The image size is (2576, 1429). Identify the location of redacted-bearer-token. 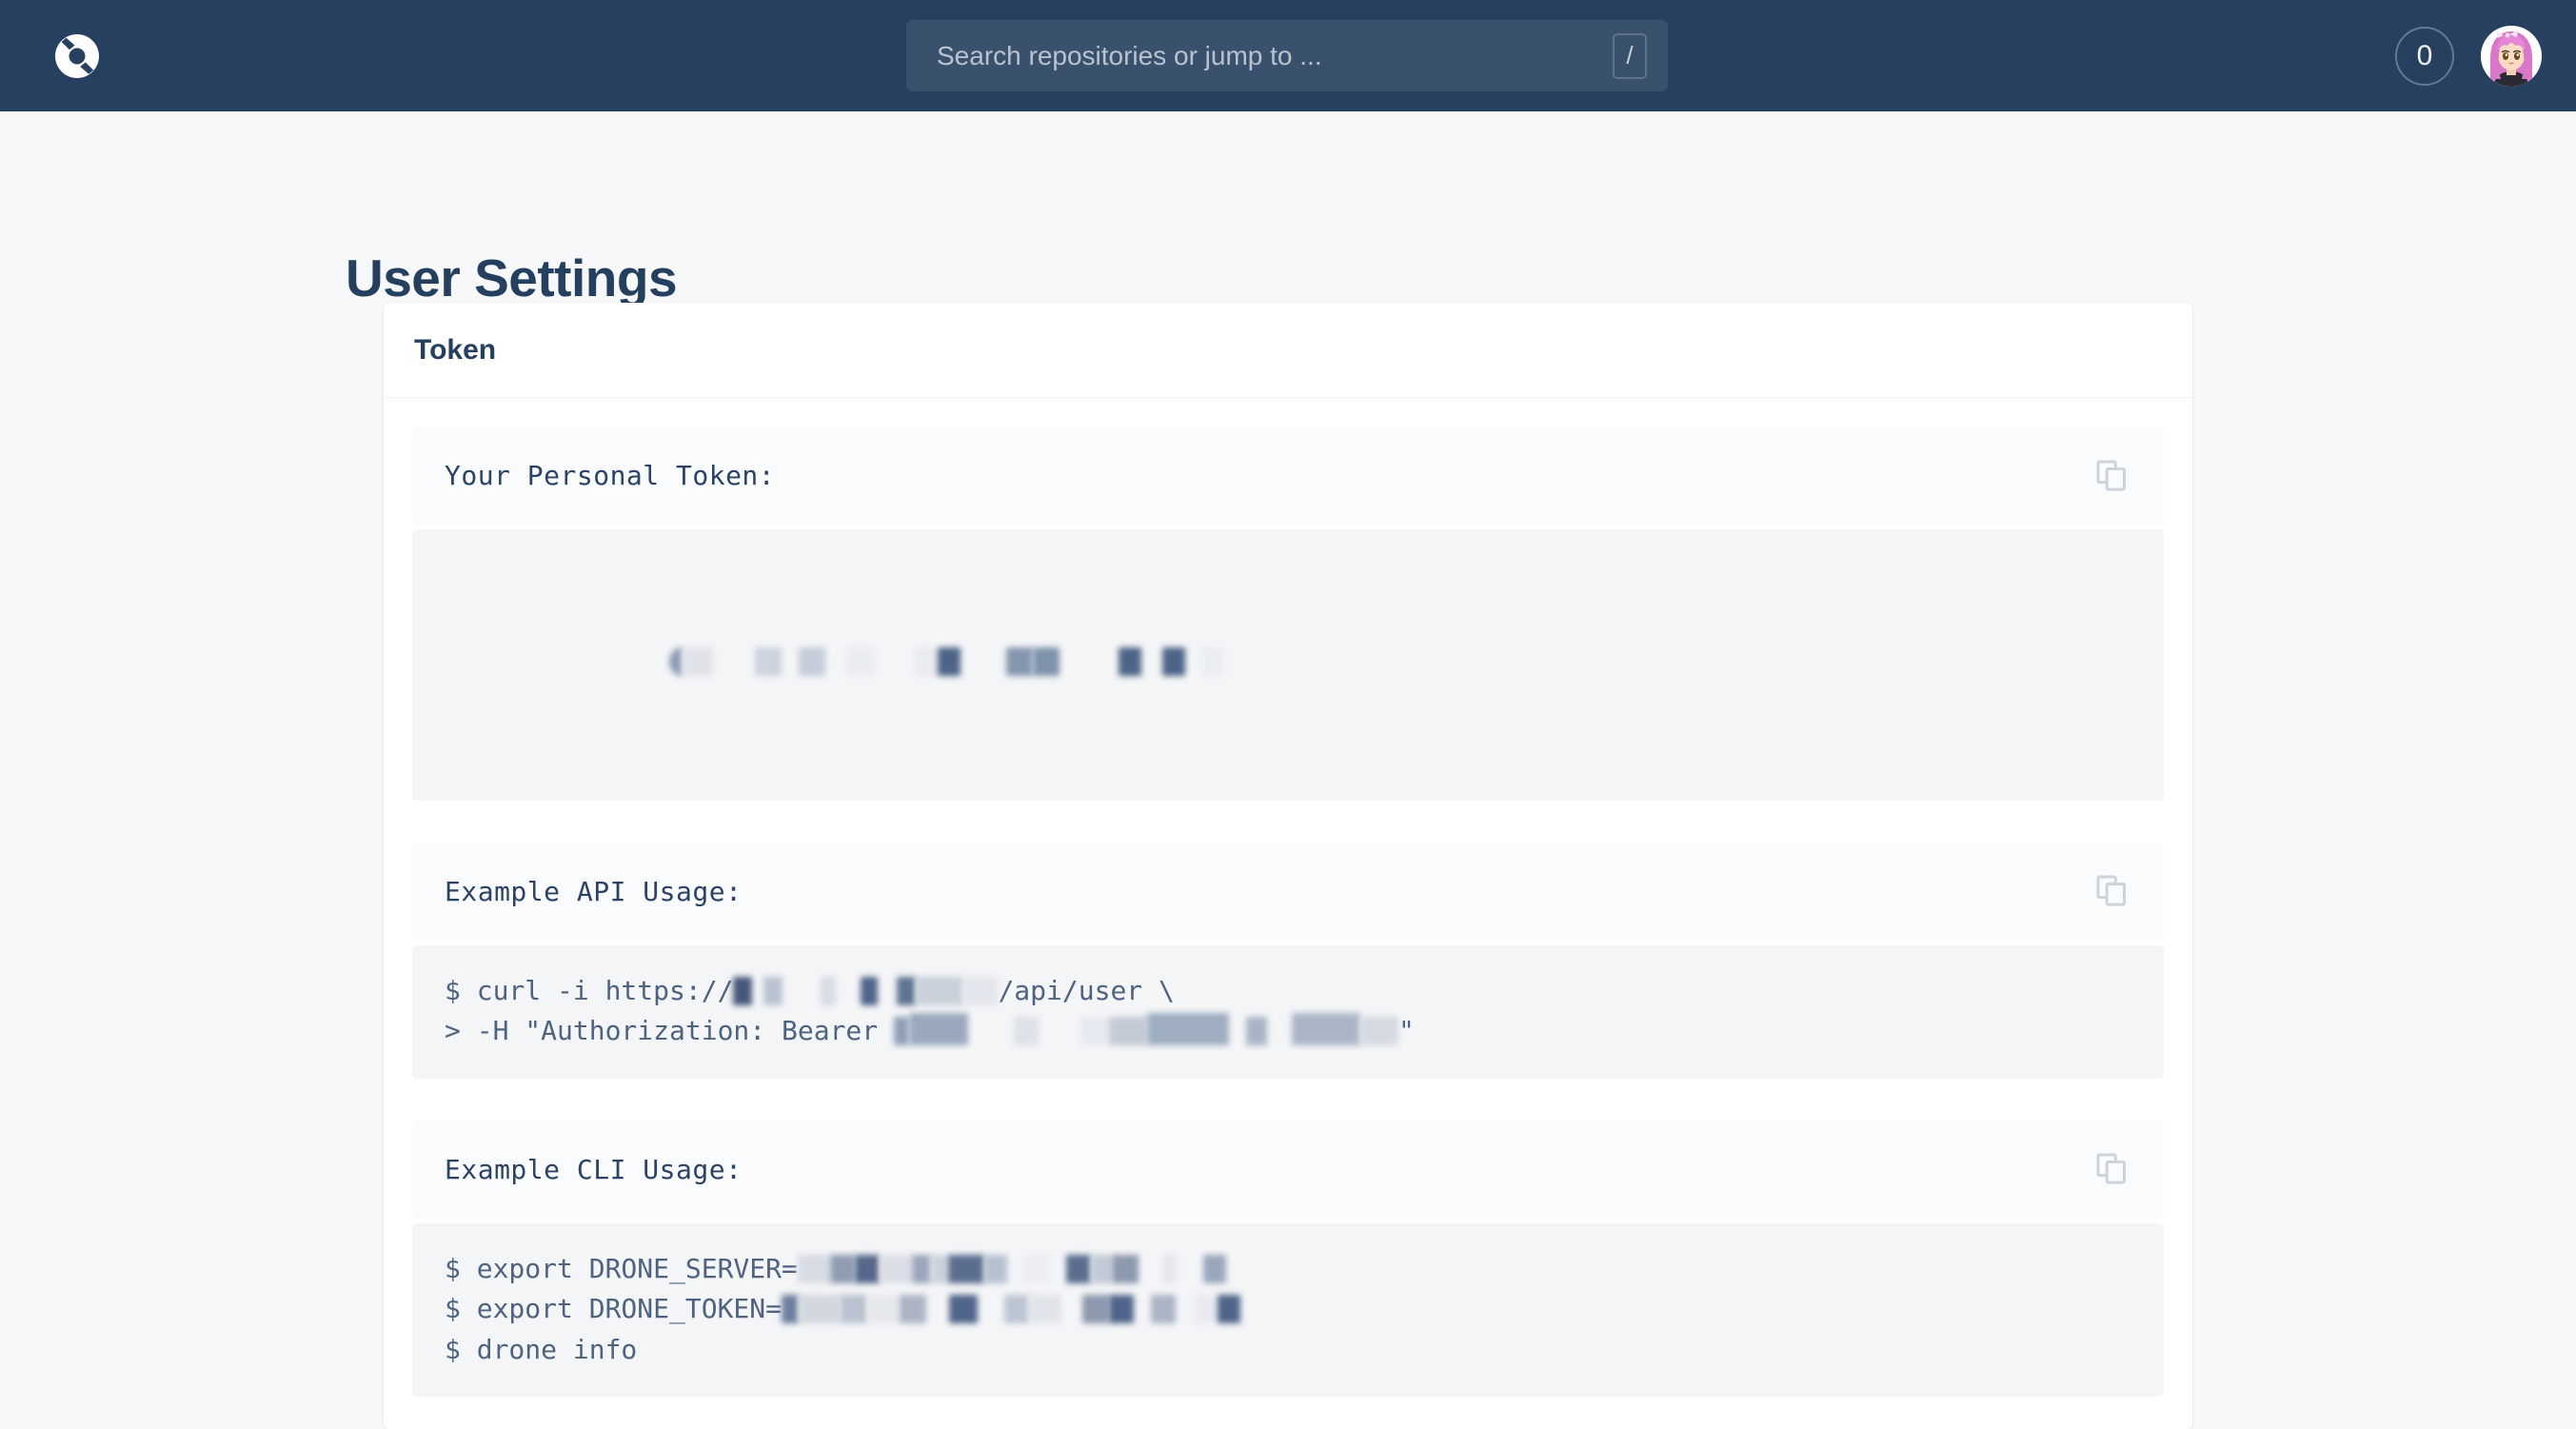
(1146, 1031).